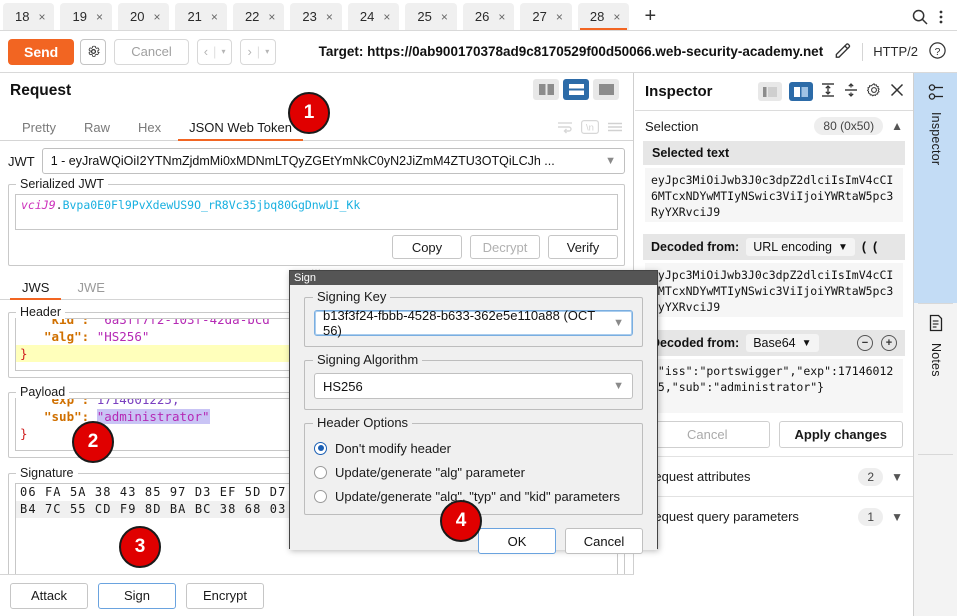 The width and height of the screenshot is (957, 616). Describe the element at coordinates (941, 17) in the screenshot. I see `kebab-menu-icon` at that location.